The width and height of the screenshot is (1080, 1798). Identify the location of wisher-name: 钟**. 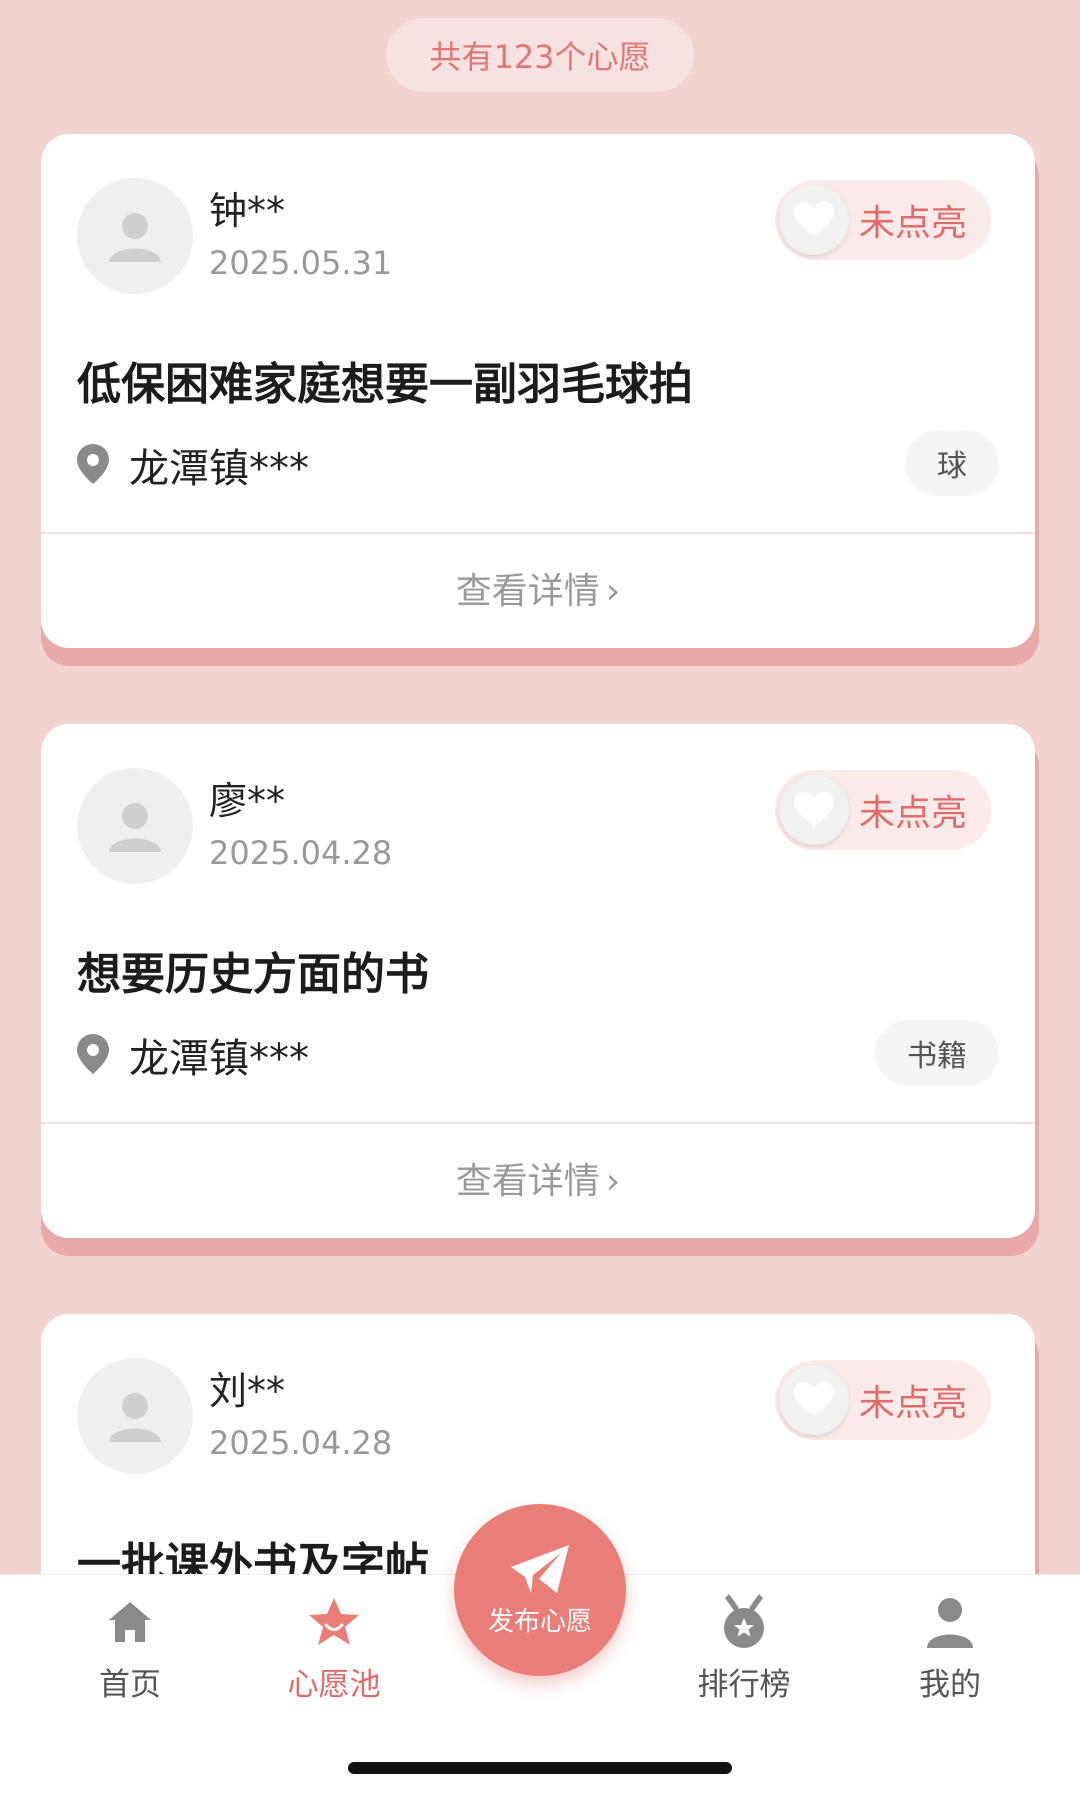
(247, 211).